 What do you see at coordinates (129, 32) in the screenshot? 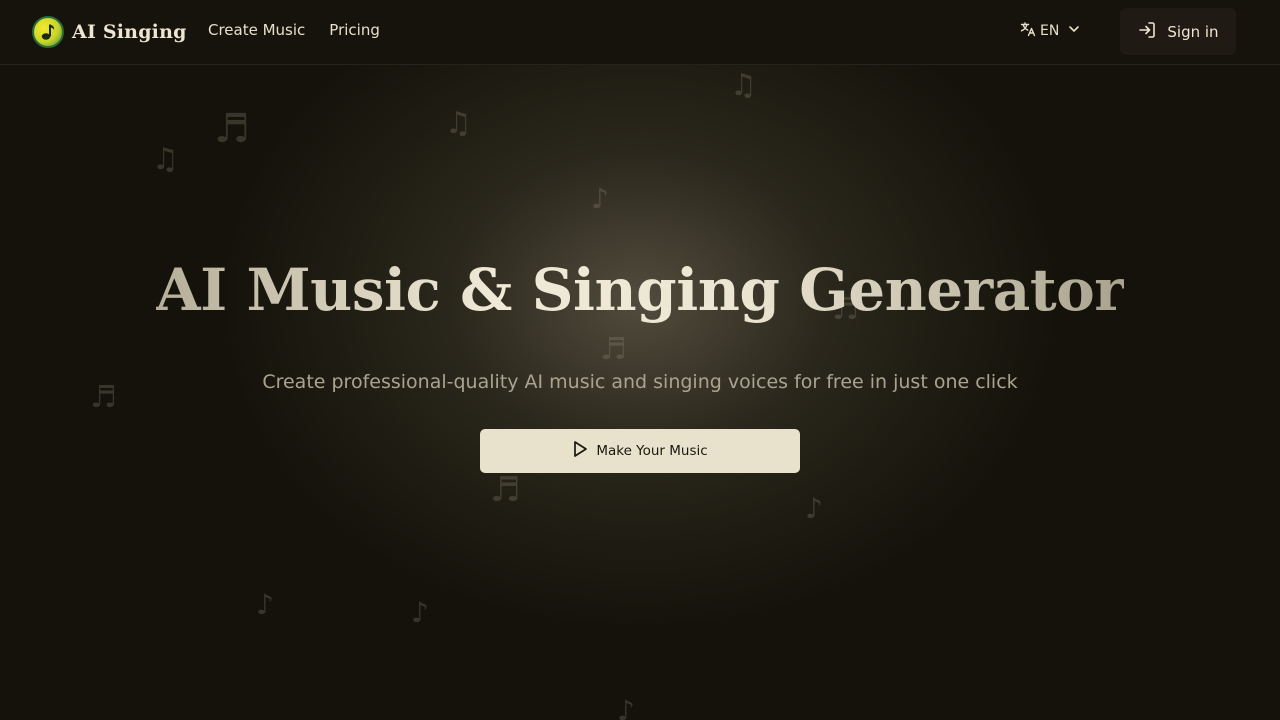
I see `brand-name: AI Singing` at bounding box center [129, 32].